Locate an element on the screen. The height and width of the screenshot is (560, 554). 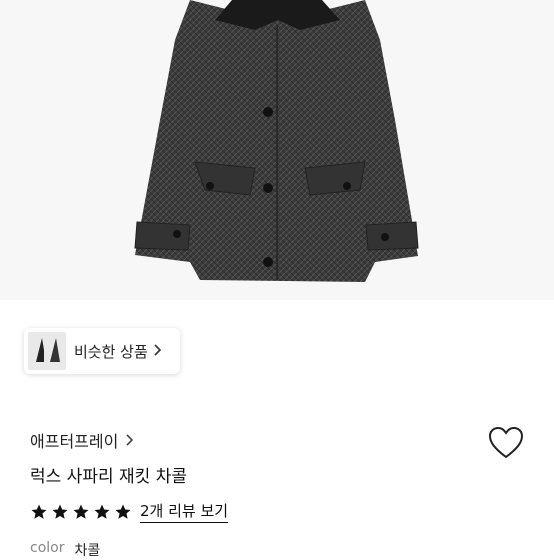
rating-stars is located at coordinates (81, 512).